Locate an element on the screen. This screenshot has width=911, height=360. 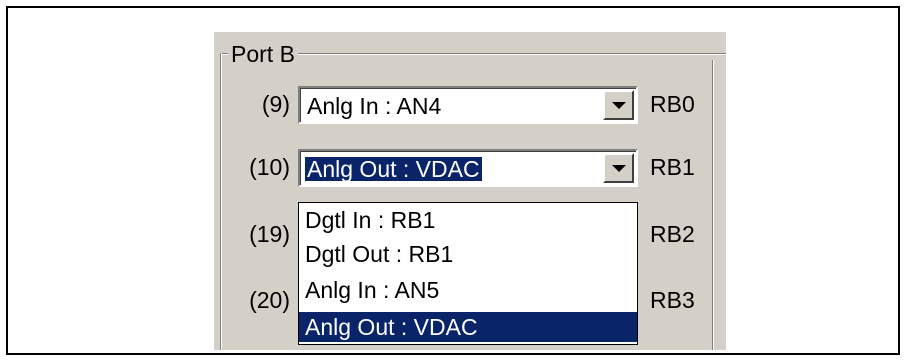
rb1-dropdown-button is located at coordinates (618, 168).